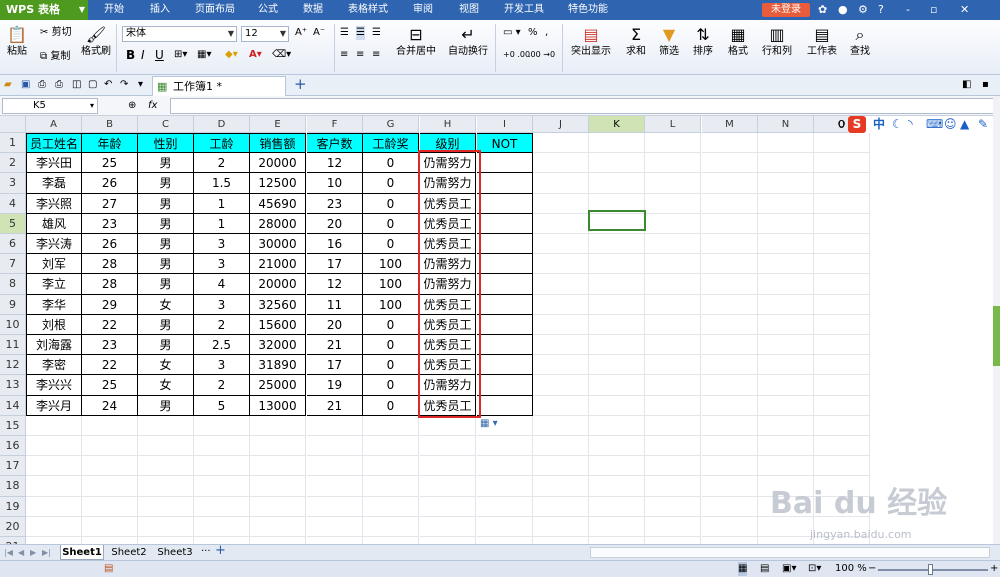 This screenshot has width=1000, height=577. Describe the element at coordinates (335, 284) in the screenshot. I see `table-cell: 12` at that location.